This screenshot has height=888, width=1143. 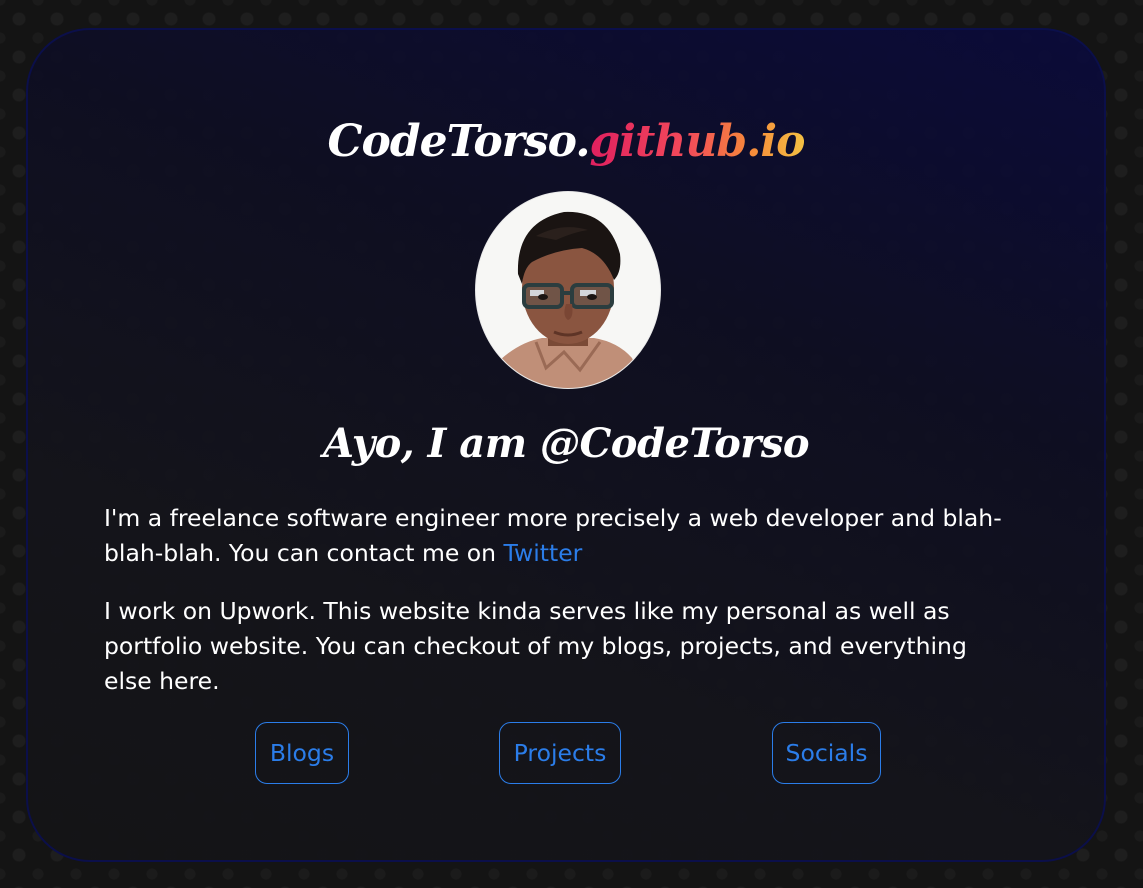 What do you see at coordinates (302, 753) in the screenshot?
I see `blogs-button: Blogs` at bounding box center [302, 753].